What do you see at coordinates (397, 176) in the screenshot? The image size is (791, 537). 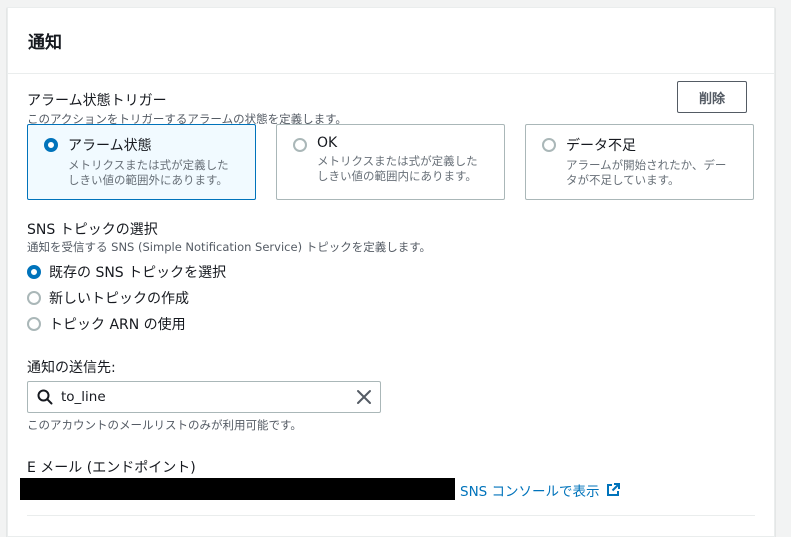 I see `tile-desc-line: しきい値の範囲内にあります。` at bounding box center [397, 176].